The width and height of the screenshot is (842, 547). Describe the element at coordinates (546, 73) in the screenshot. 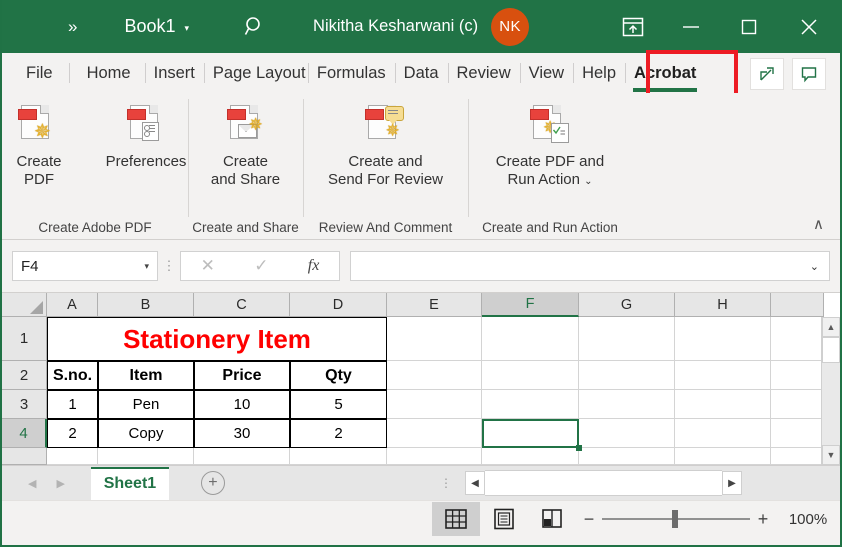

I see `tab-view: View` at that location.